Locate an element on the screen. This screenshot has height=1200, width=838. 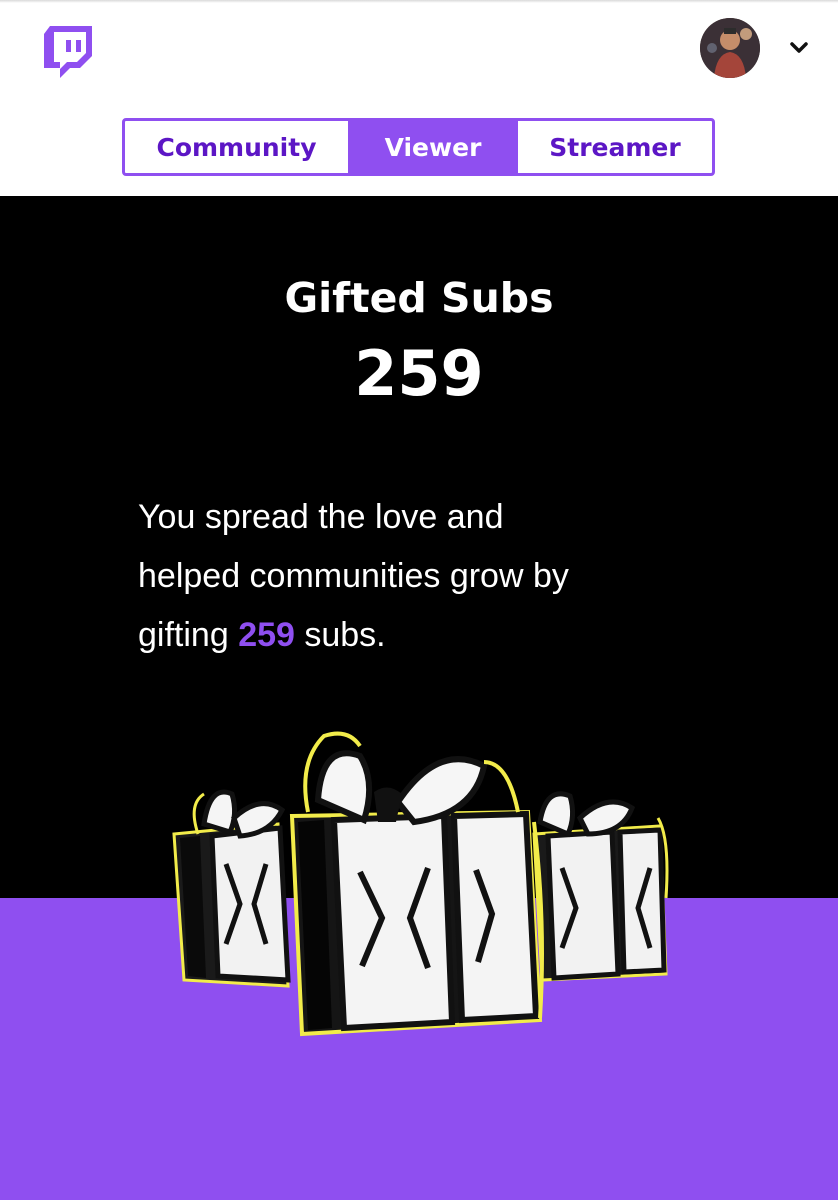
tab-viewer: Viewer is located at coordinates (433, 147).